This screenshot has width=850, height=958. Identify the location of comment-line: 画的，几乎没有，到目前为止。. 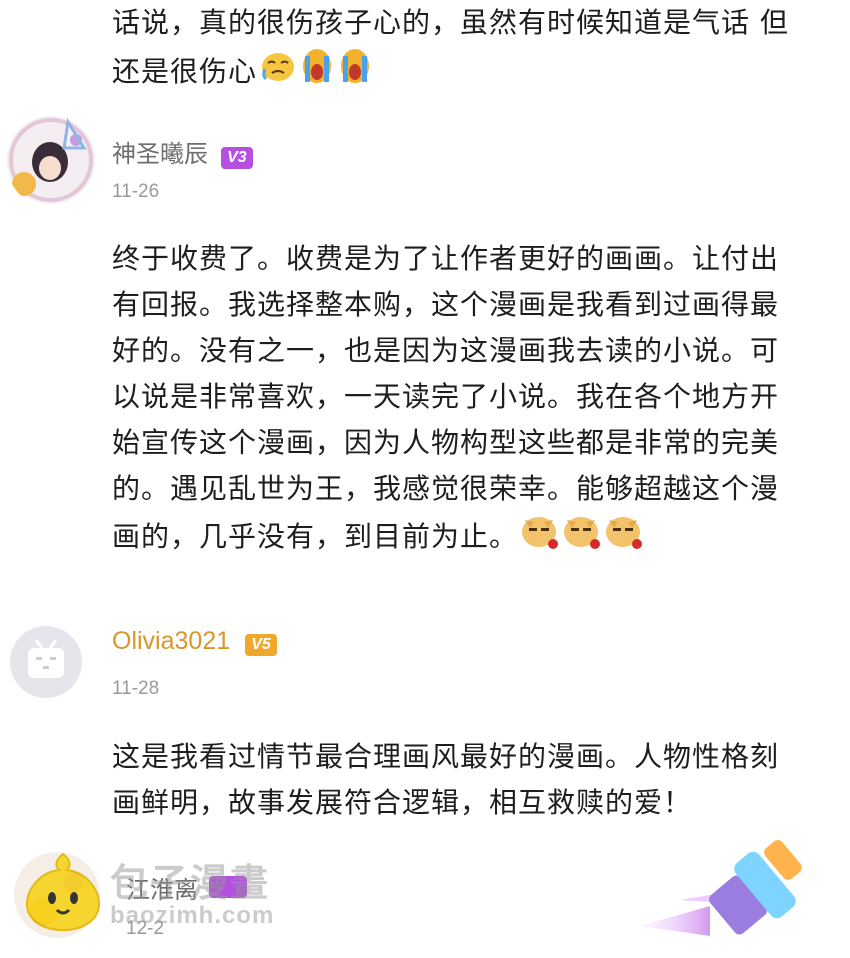
(445, 538).